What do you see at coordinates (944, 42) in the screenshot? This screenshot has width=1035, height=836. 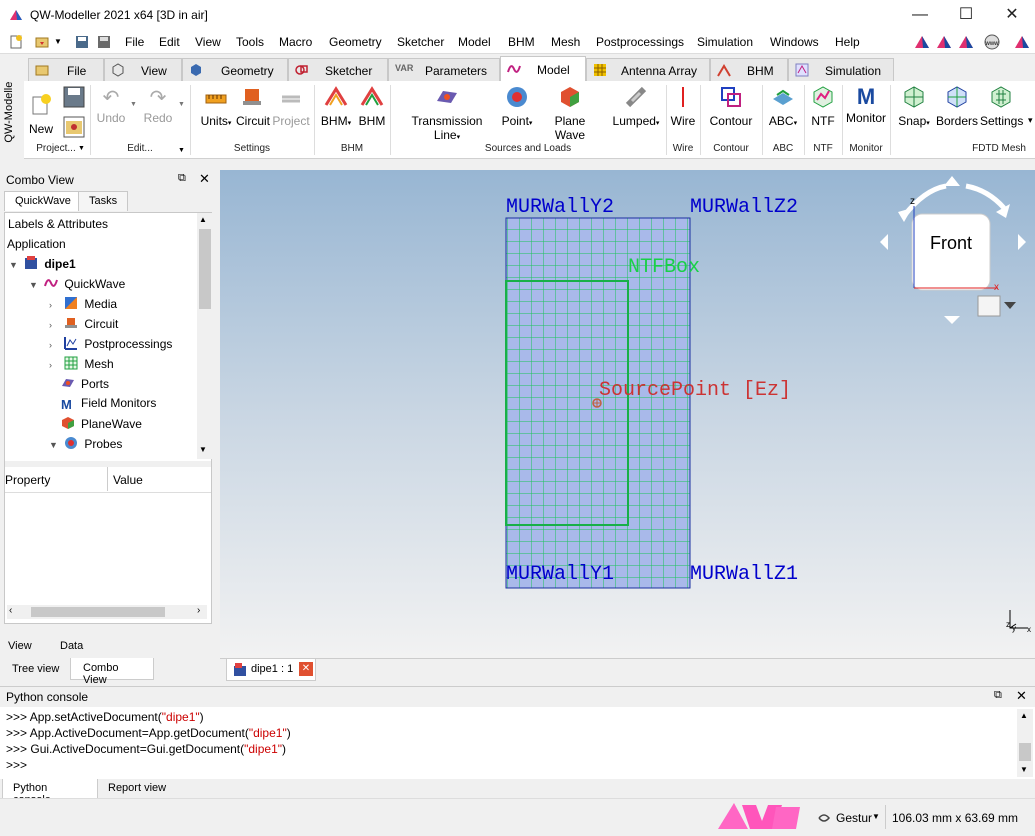 I see `qw-editor-icon` at bounding box center [944, 42].